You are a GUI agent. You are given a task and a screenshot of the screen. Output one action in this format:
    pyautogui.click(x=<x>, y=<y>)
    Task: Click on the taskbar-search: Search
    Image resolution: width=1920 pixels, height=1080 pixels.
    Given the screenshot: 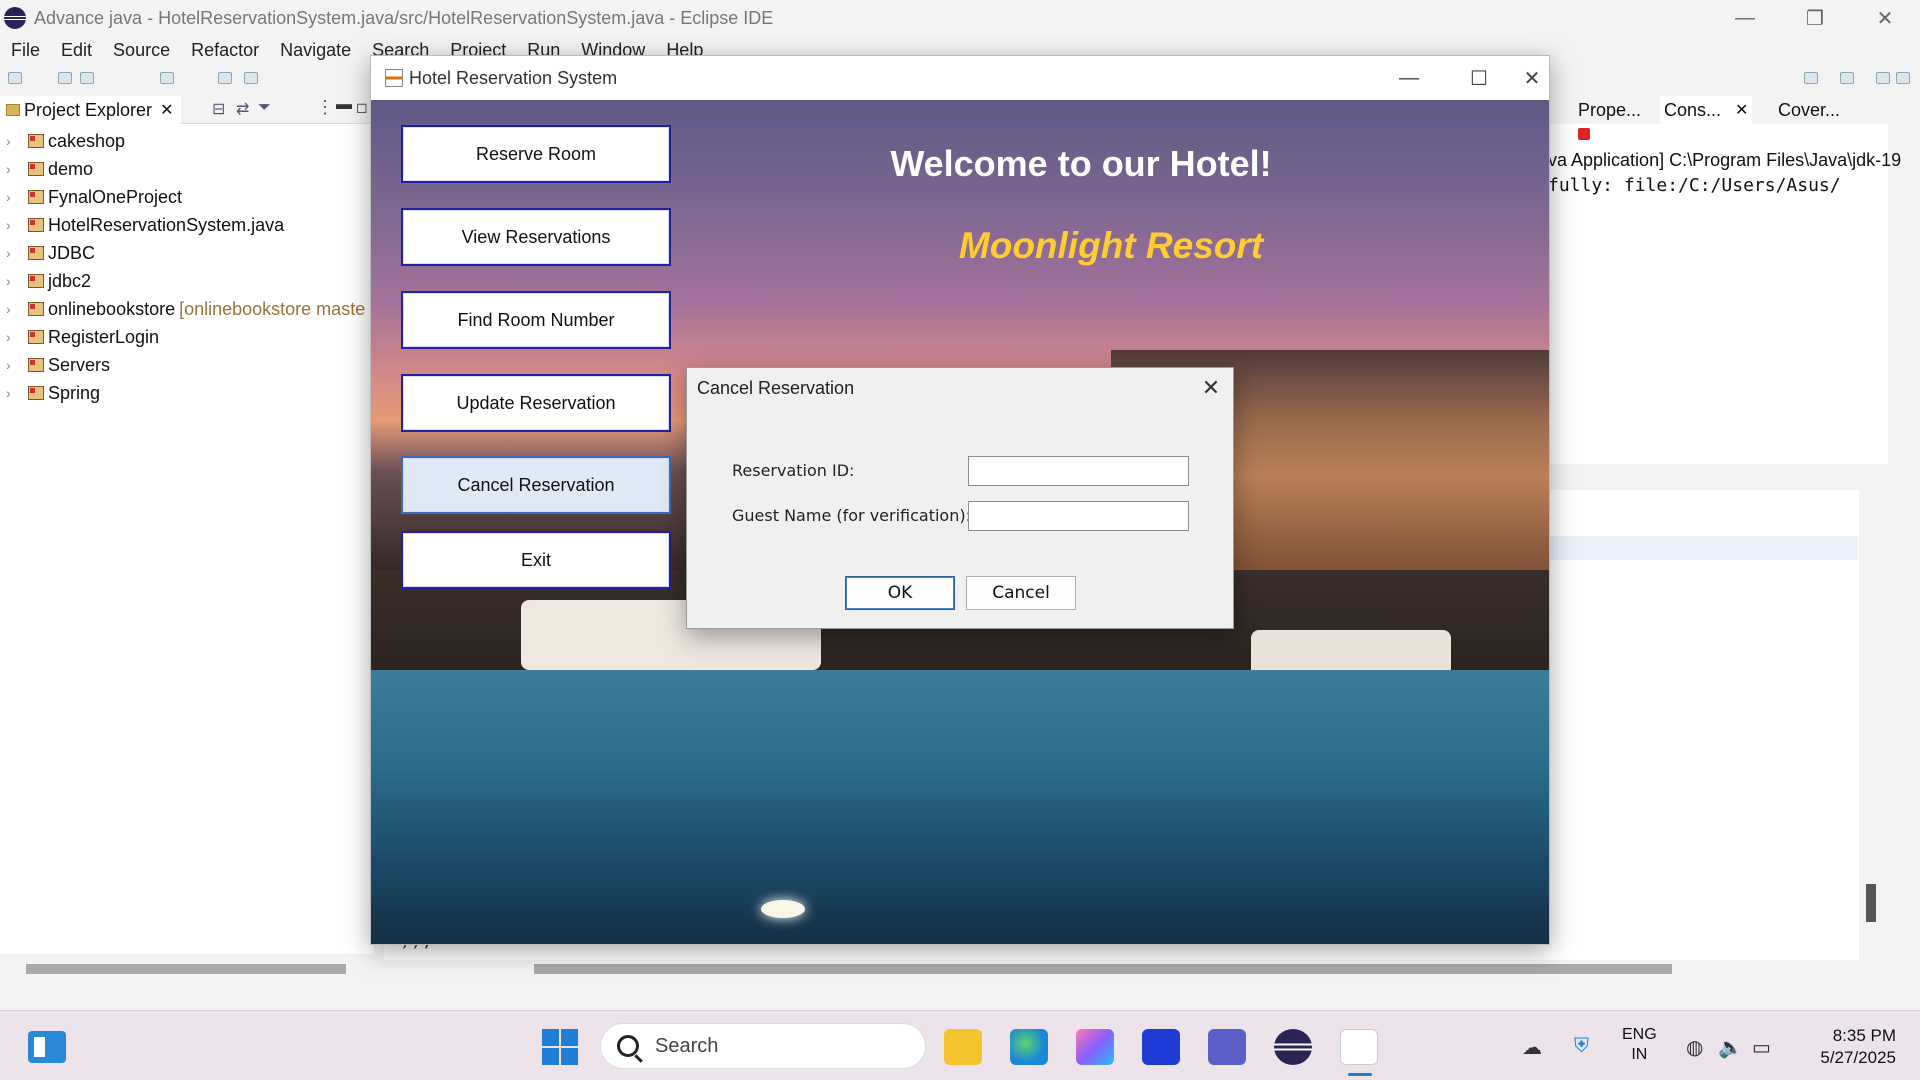 What is the action you would take?
    pyautogui.click(x=763, y=1046)
    